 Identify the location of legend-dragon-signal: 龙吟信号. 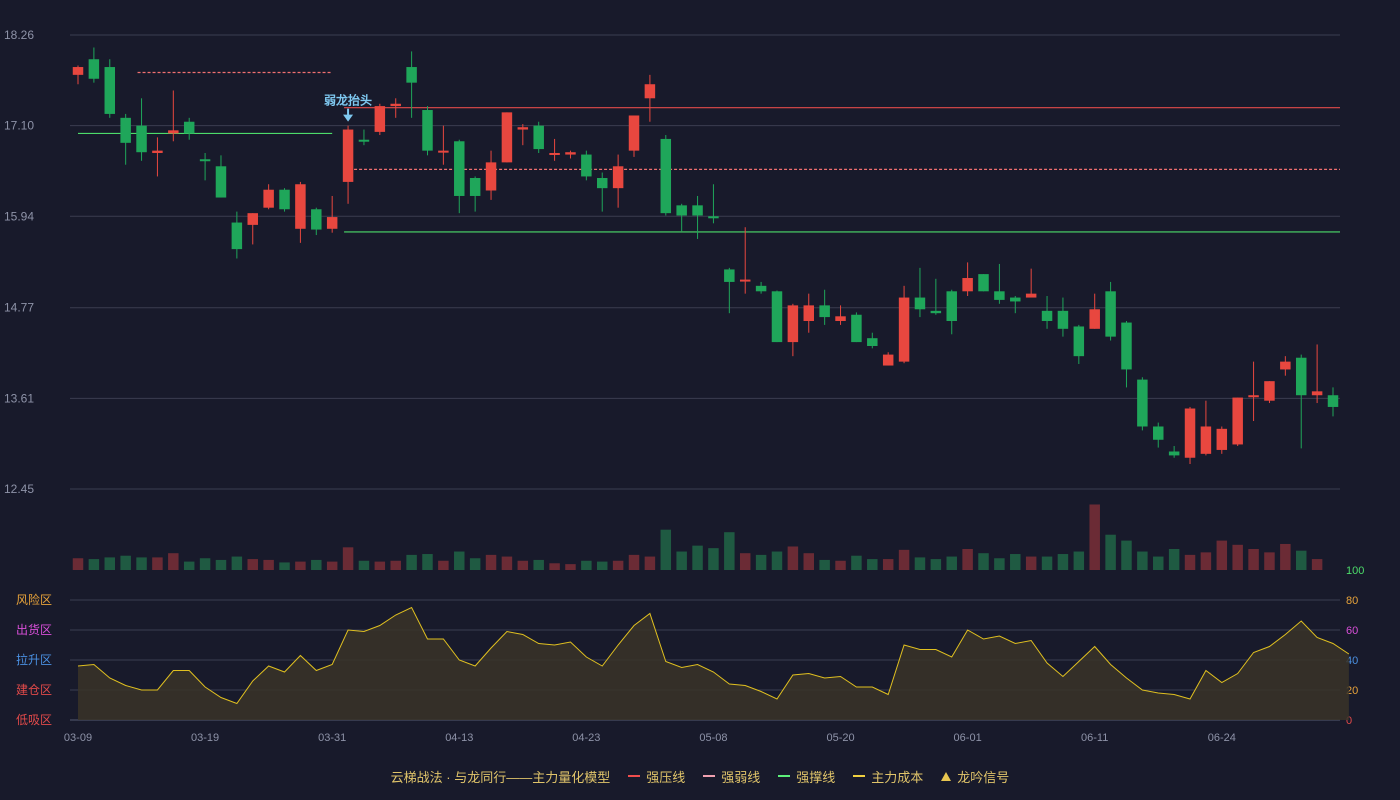
(975, 776).